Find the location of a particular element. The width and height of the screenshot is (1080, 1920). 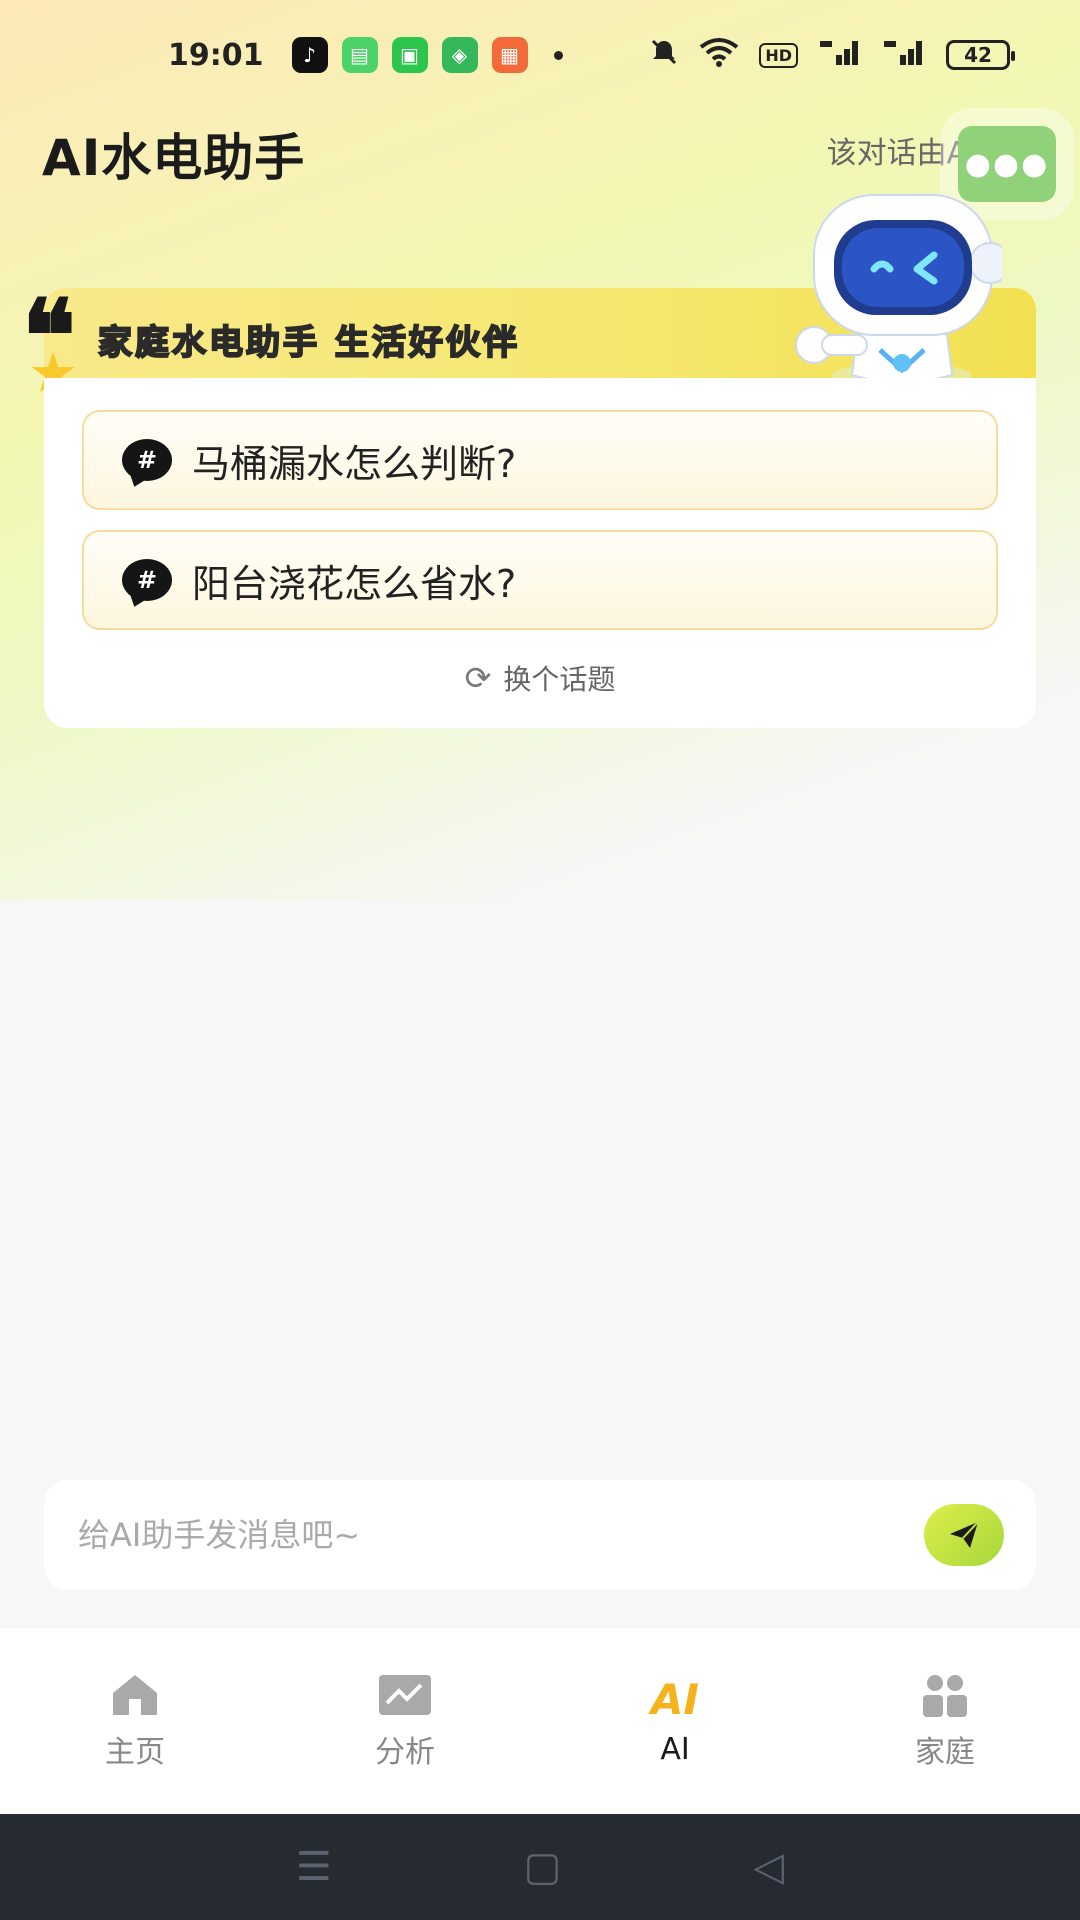

chat-input-bar is located at coordinates (540, 1535).